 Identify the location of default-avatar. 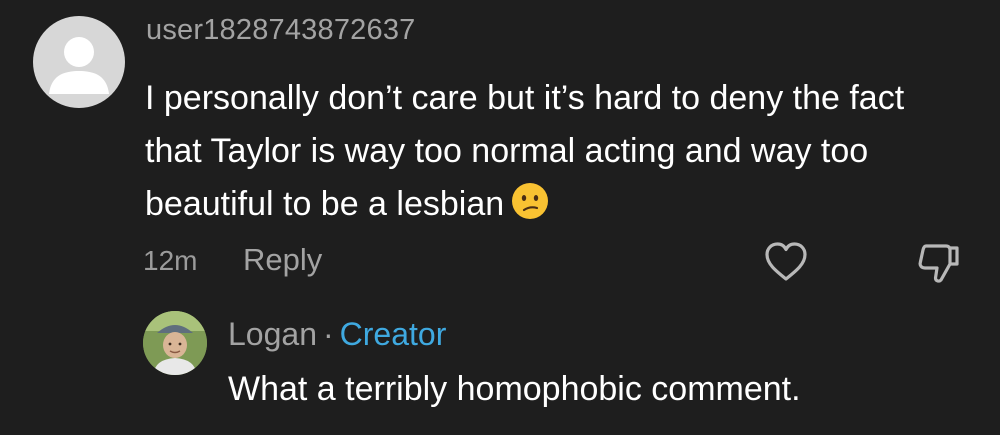
(79, 62).